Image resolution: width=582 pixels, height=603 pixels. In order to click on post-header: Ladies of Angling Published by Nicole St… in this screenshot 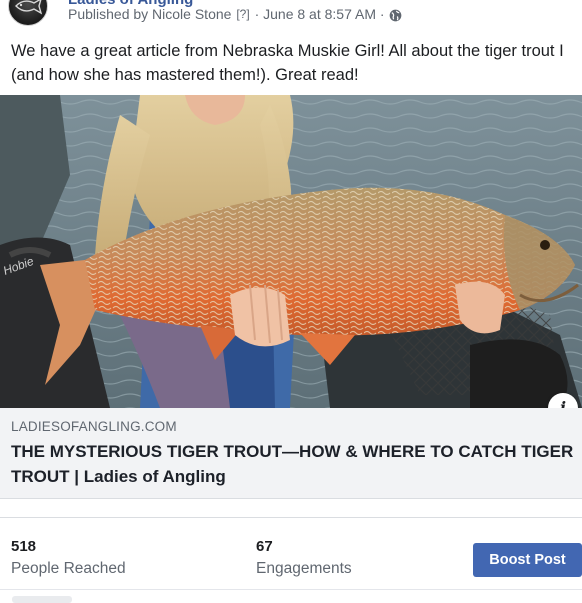, I will do `click(291, 16)`.